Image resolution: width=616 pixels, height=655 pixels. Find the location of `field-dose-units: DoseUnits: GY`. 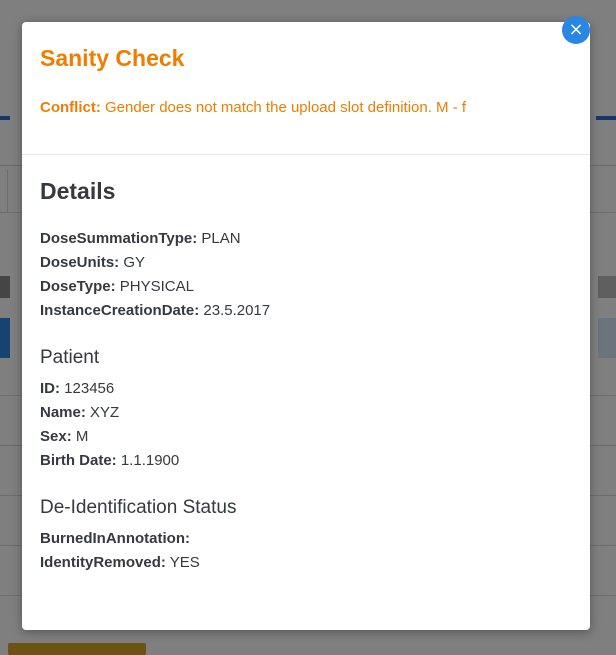

field-dose-units: DoseUnits: GY is located at coordinates (306, 263).